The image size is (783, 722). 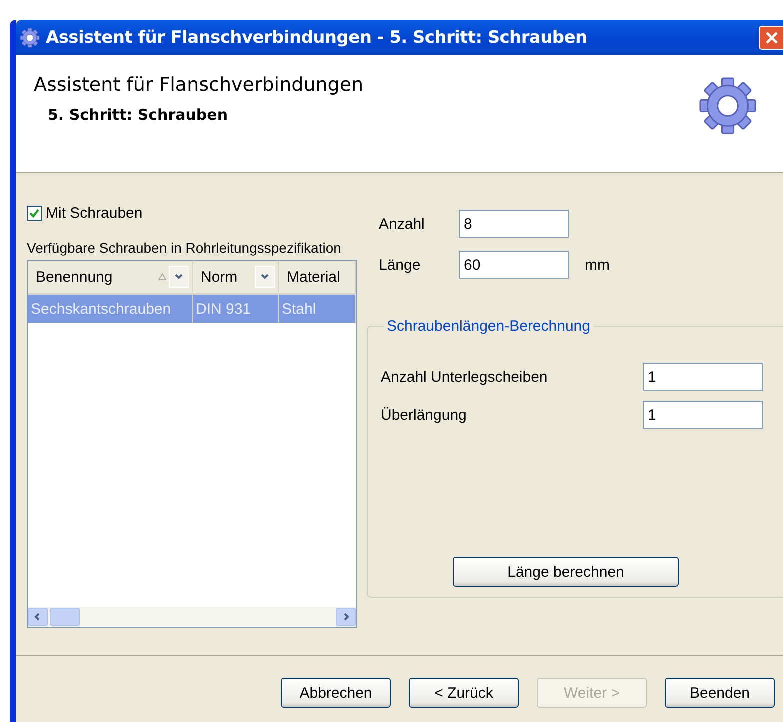 What do you see at coordinates (65, 617) in the screenshot?
I see `scroll-thumb` at bounding box center [65, 617].